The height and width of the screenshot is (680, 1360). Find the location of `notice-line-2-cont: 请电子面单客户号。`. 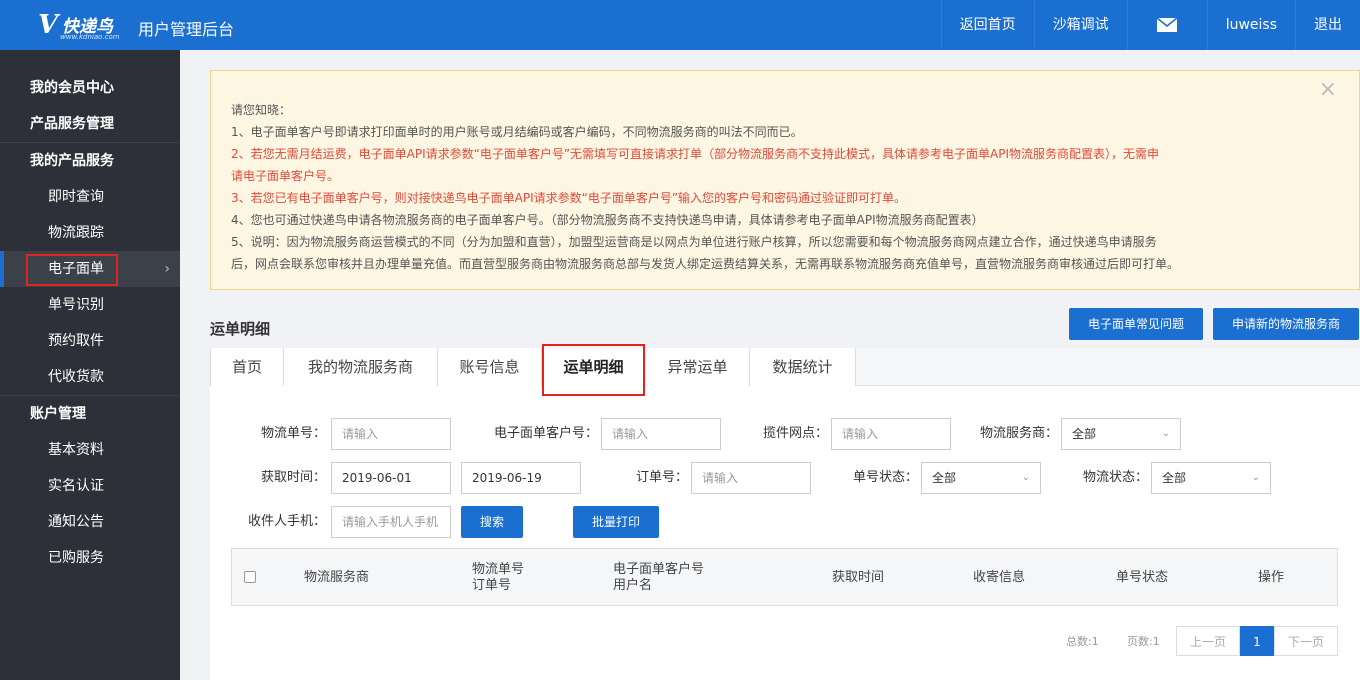

notice-line-2-cont: 请电子面单客户号。 is located at coordinates (285, 176).